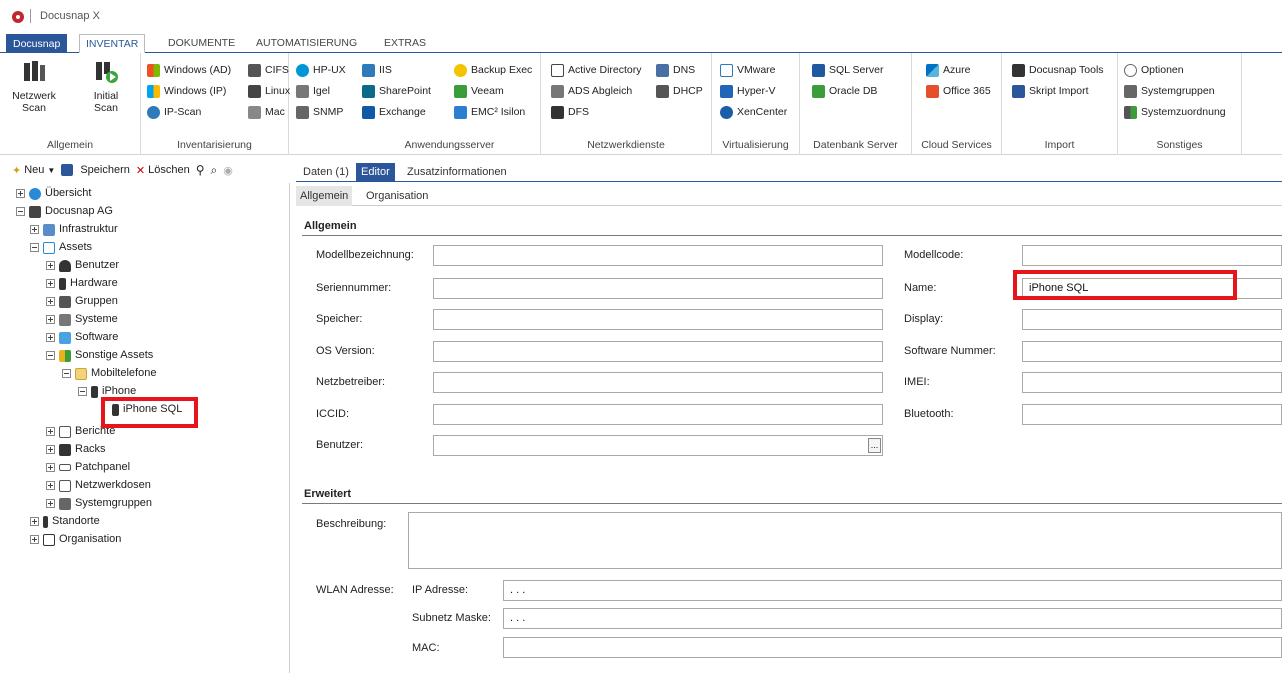 The height and width of the screenshot is (673, 1282). I want to click on tree-item-standorte: Standorte, so click(65, 521).